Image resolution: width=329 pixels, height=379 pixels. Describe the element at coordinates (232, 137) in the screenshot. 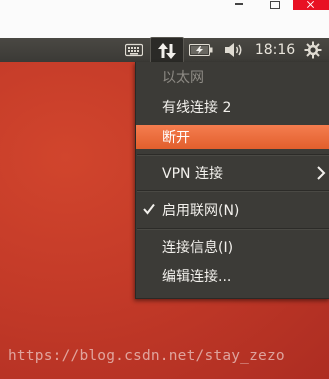

I see `menu-item-disconnect: 断开` at that location.